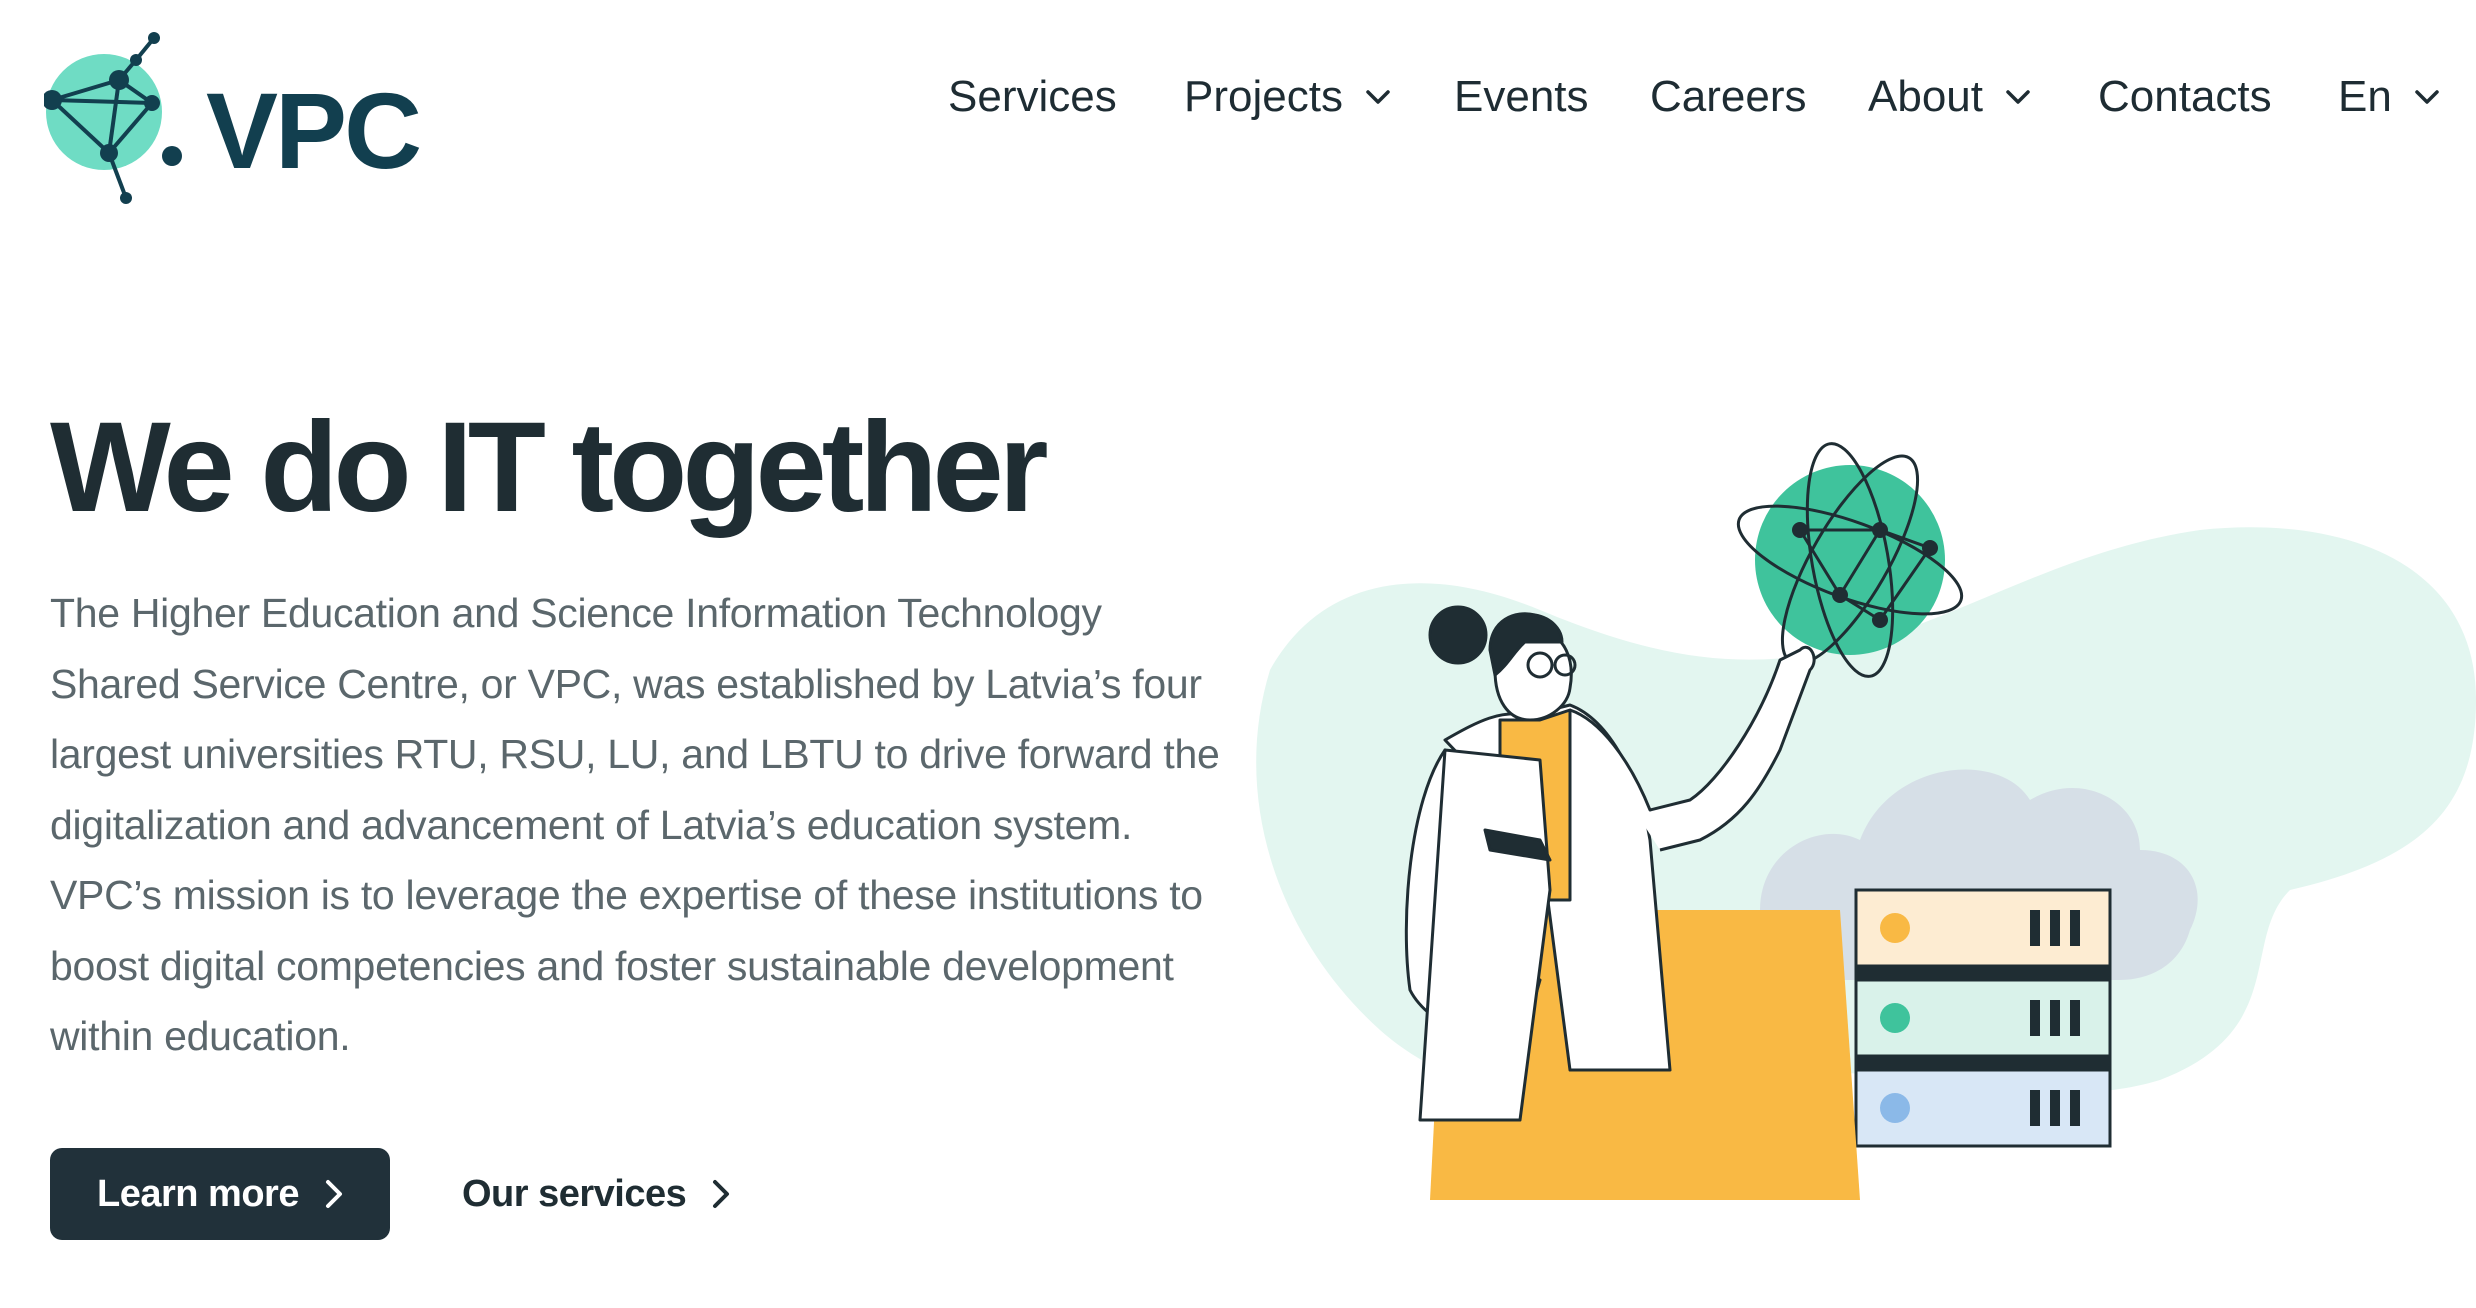 The image size is (2476, 1308). Describe the element at coordinates (1983, 1018) in the screenshot. I see `server-stack-icon` at that location.